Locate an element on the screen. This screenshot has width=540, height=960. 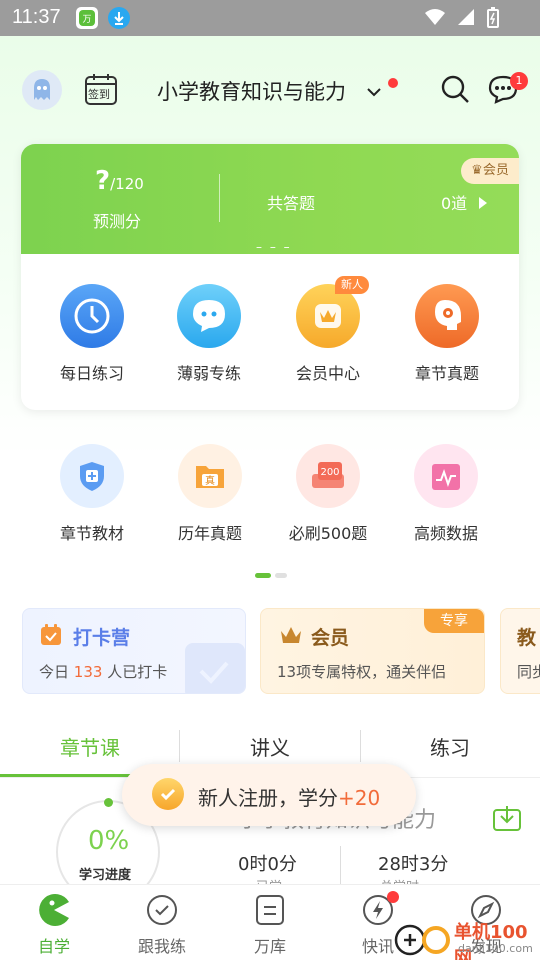
chevron-right-icon is located at coordinates (483, 203).